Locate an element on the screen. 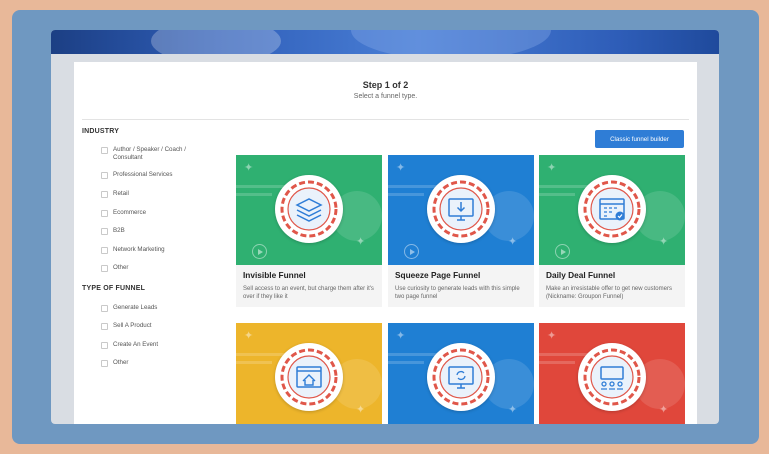  card-title: Squeeze Page Funnel is located at coordinates (438, 275).